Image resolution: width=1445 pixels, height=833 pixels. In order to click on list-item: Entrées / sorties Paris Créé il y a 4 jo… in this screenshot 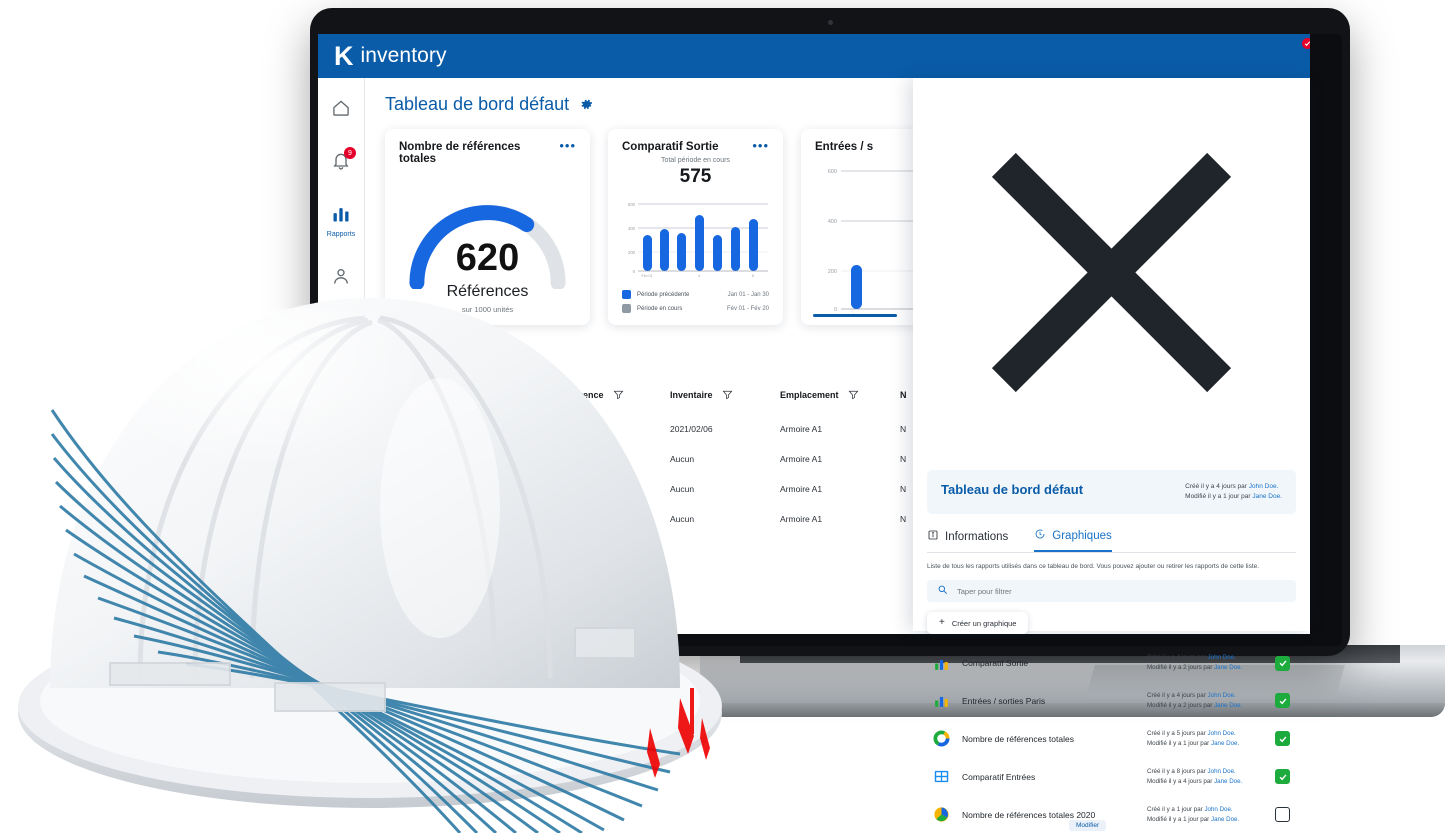, I will do `click(1111, 701)`.